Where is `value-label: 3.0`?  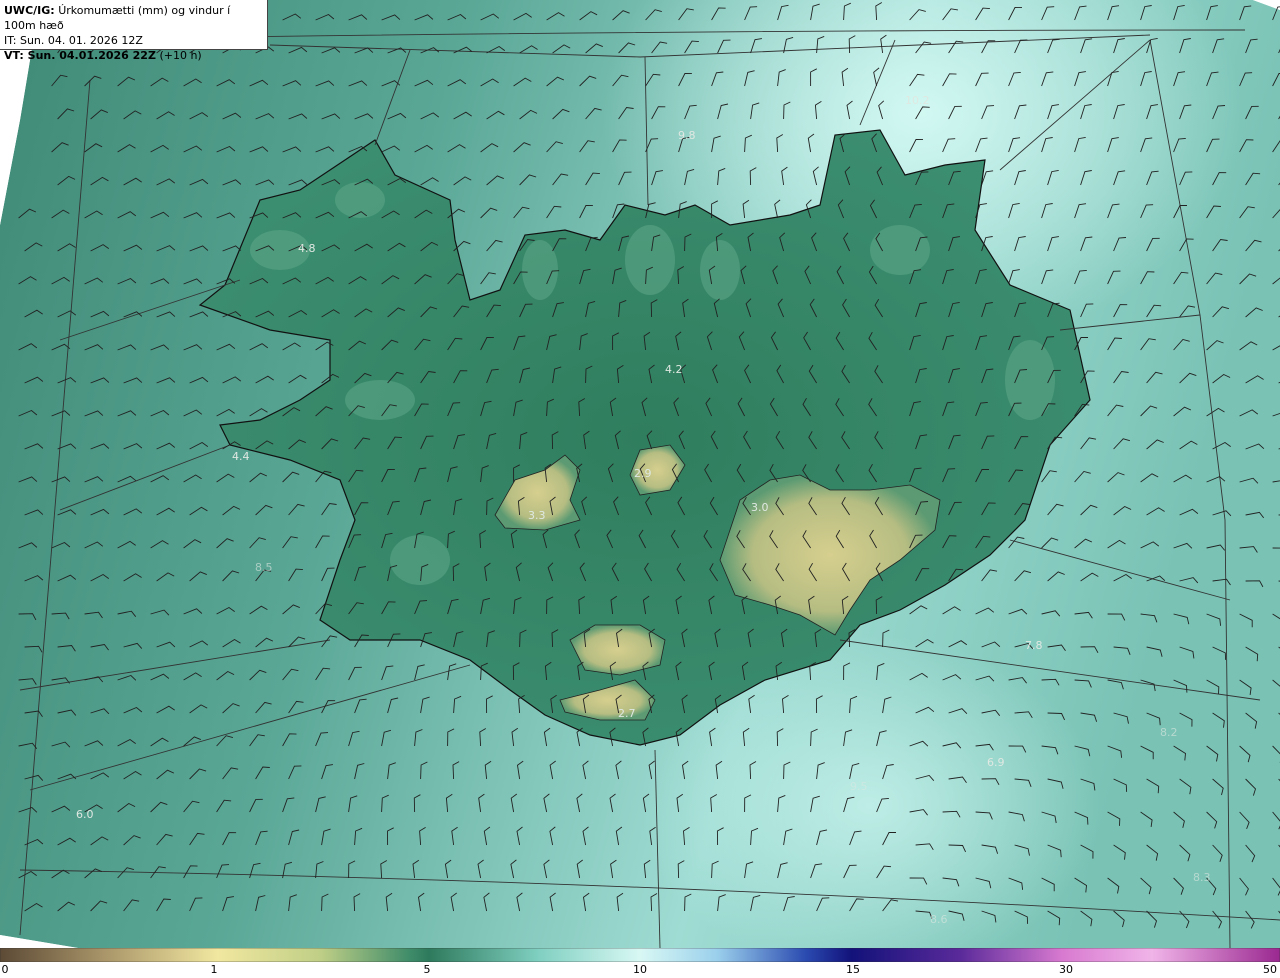
value-label: 3.0 is located at coordinates (760, 507).